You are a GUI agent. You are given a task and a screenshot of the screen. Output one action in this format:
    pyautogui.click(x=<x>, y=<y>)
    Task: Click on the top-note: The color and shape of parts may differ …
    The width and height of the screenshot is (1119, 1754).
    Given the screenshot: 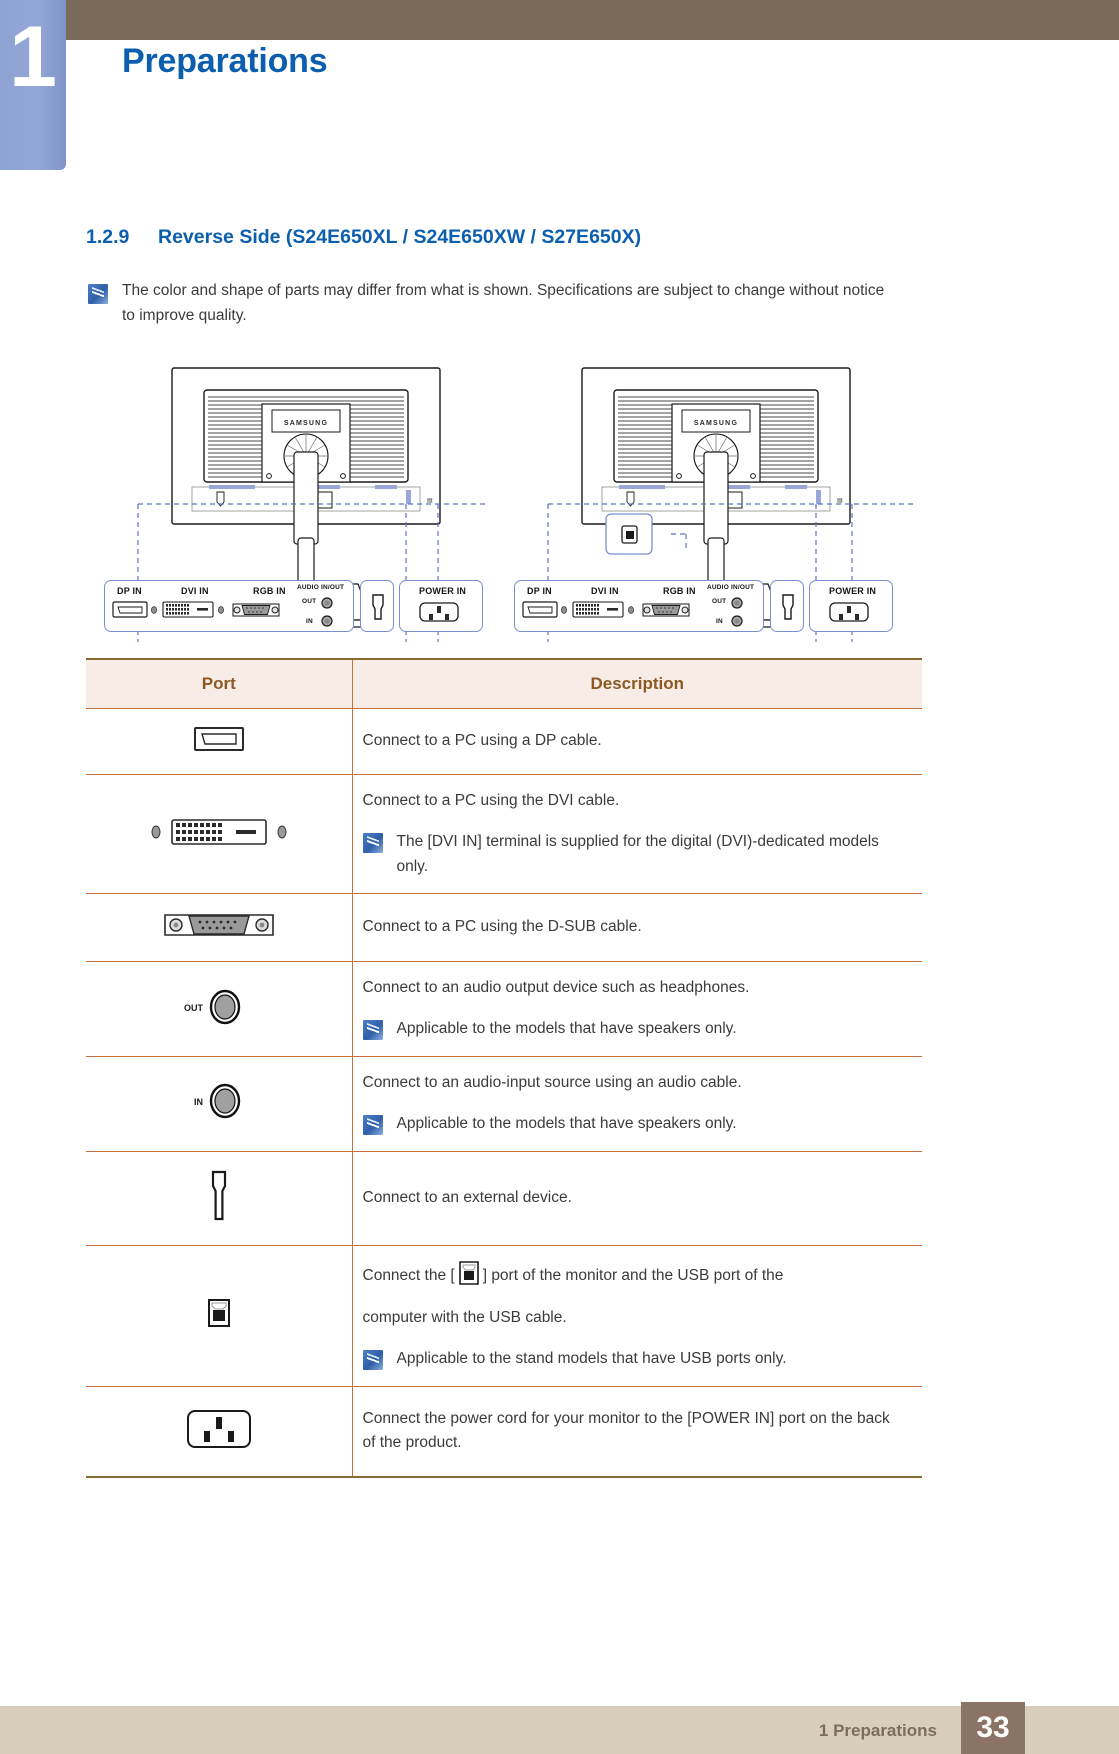 What is the action you would take?
    pyautogui.click(x=493, y=303)
    